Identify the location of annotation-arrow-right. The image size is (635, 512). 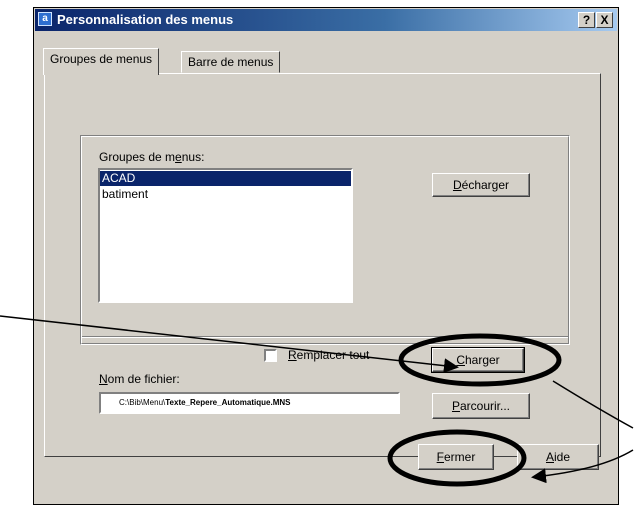
(584, 428).